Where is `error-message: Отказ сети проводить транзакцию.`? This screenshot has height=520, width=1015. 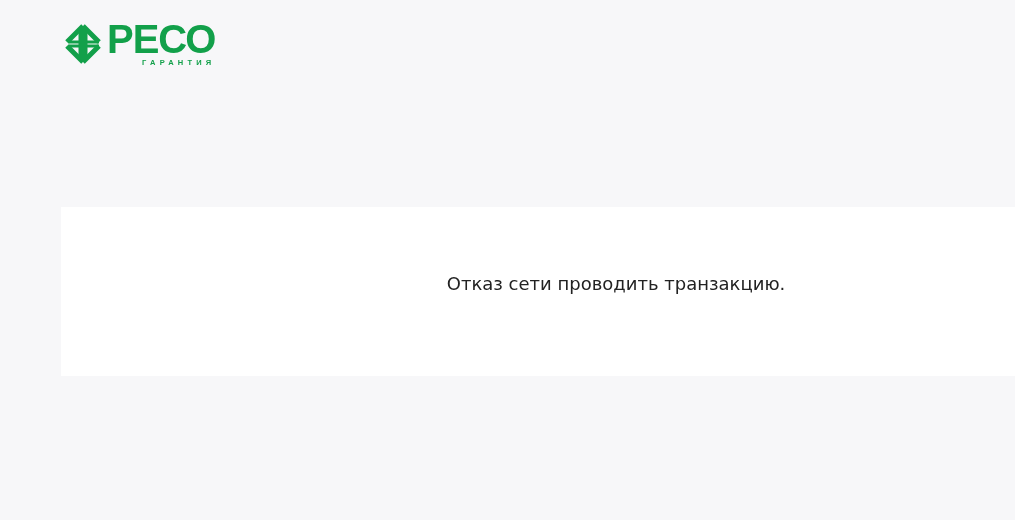 error-message: Отказ сети проводить транзакцию. is located at coordinates (616, 283).